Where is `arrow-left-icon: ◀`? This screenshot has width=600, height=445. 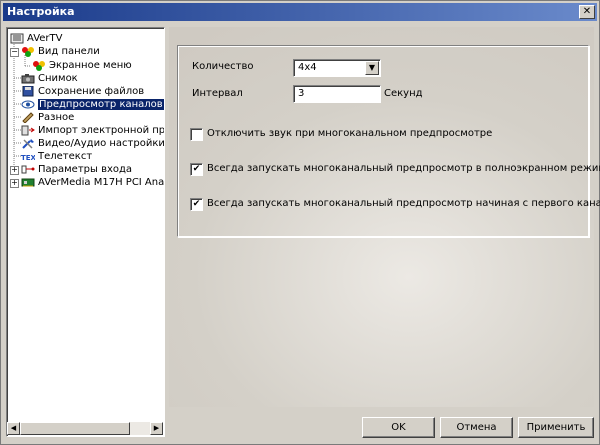
arrow-left-icon: ◀ is located at coordinates (13, 428).